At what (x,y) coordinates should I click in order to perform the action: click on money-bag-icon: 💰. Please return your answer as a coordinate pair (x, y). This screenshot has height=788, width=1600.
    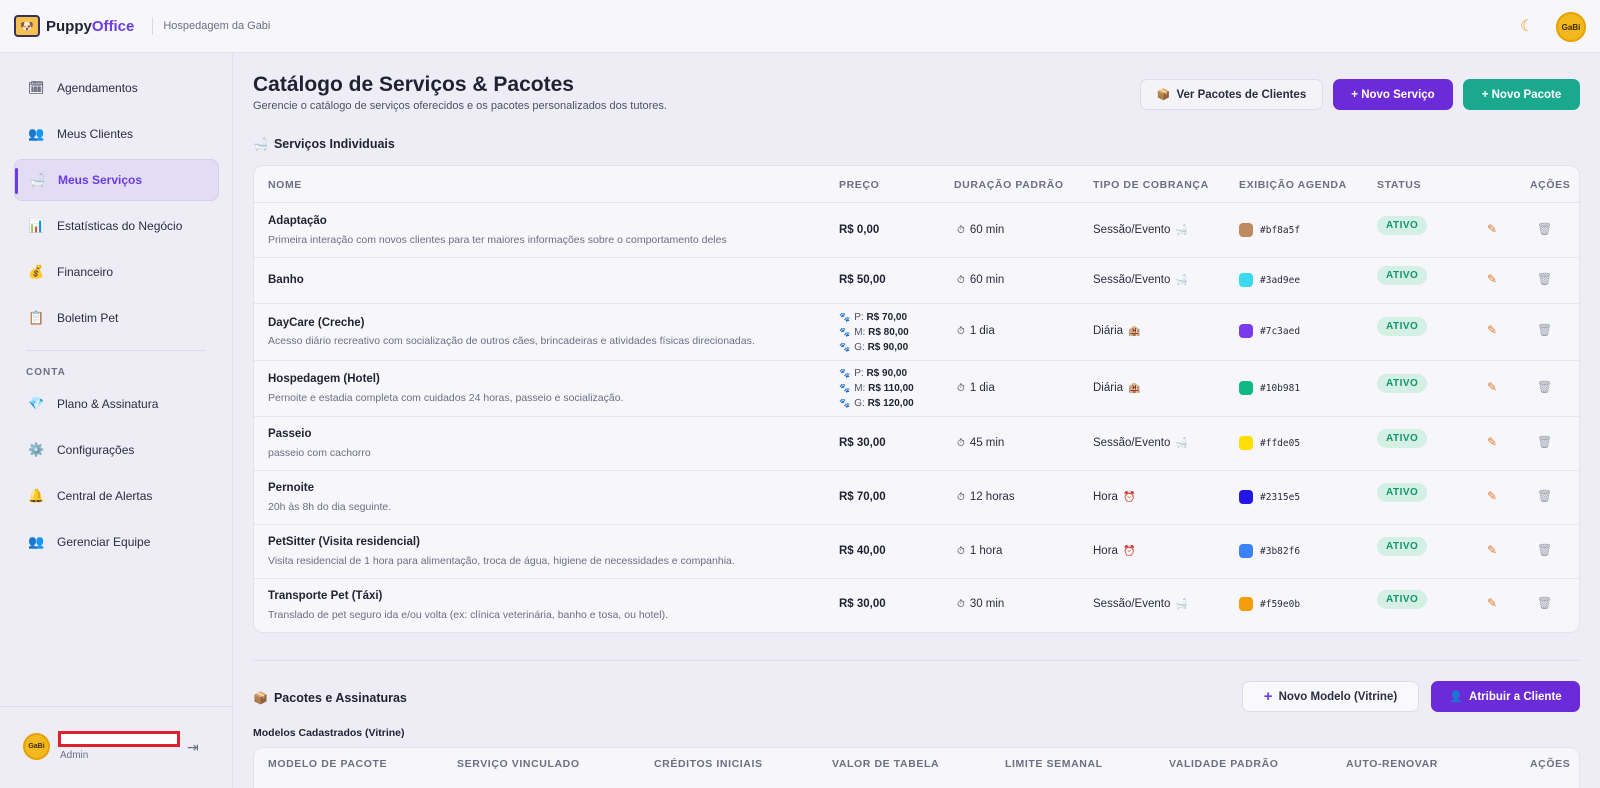
    Looking at the image, I should click on (36, 271).